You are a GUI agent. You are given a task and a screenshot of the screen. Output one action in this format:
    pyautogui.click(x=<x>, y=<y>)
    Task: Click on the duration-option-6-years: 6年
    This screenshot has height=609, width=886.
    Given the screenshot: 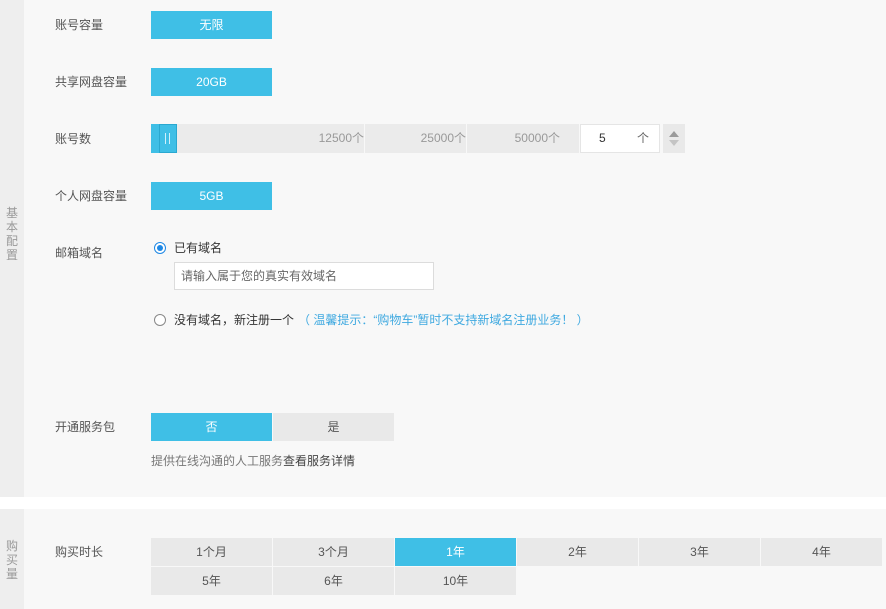 What is the action you would take?
    pyautogui.click(x=333, y=581)
    